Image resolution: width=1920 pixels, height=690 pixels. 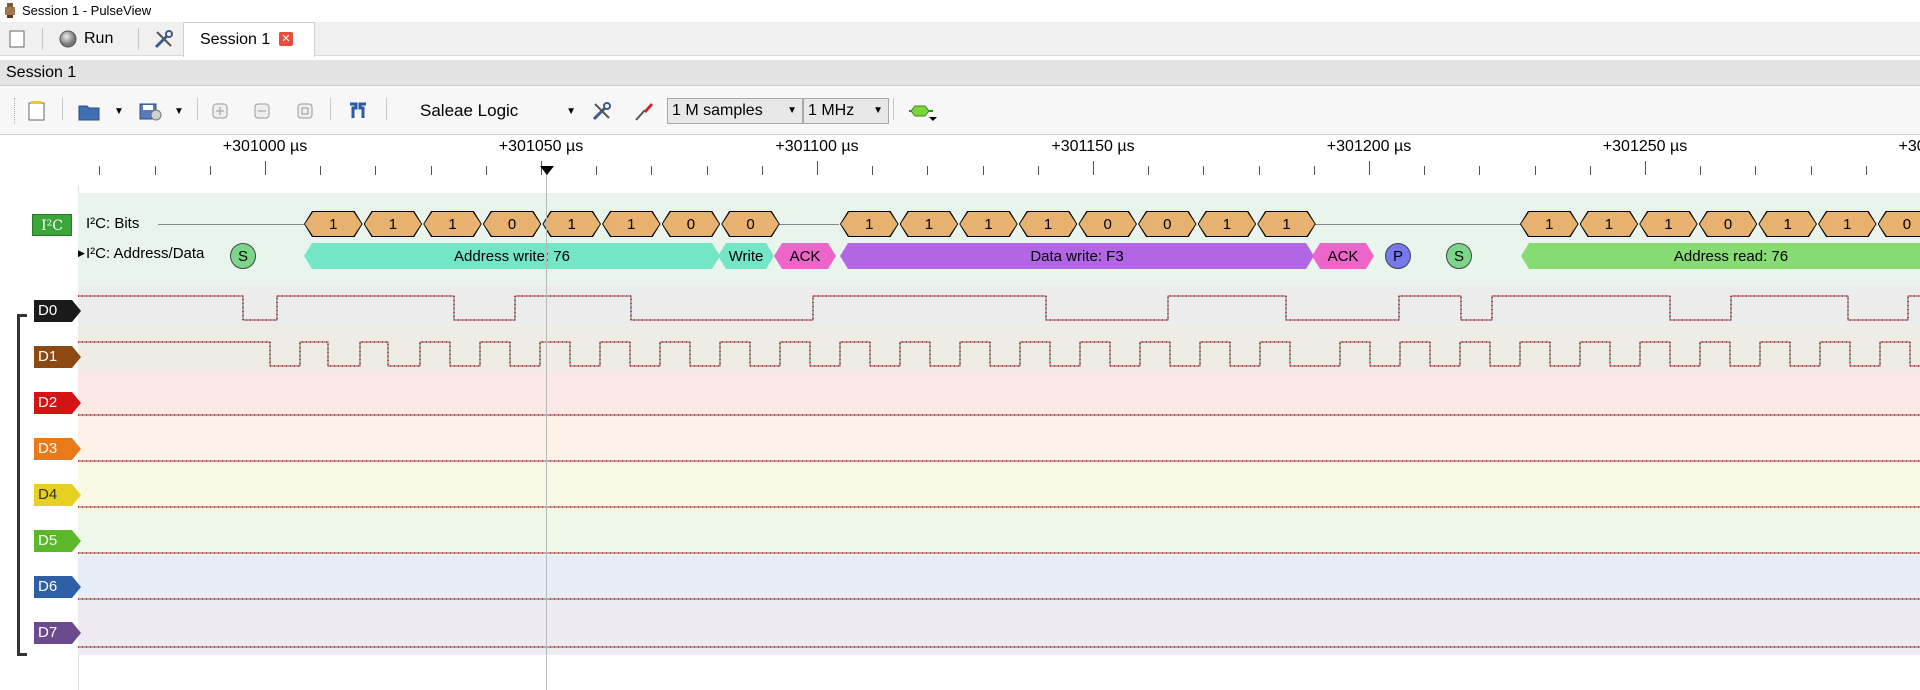 I want to click on app-icon, so click(x=10, y=10).